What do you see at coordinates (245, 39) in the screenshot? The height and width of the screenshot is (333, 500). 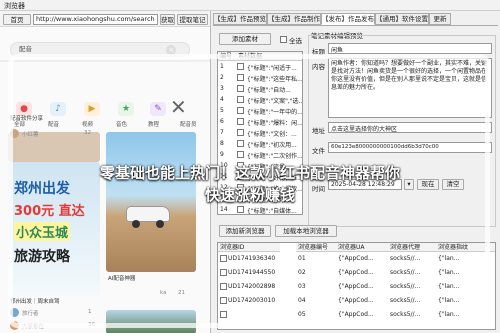 I see `add-material-button: 添加素材` at bounding box center [245, 39].